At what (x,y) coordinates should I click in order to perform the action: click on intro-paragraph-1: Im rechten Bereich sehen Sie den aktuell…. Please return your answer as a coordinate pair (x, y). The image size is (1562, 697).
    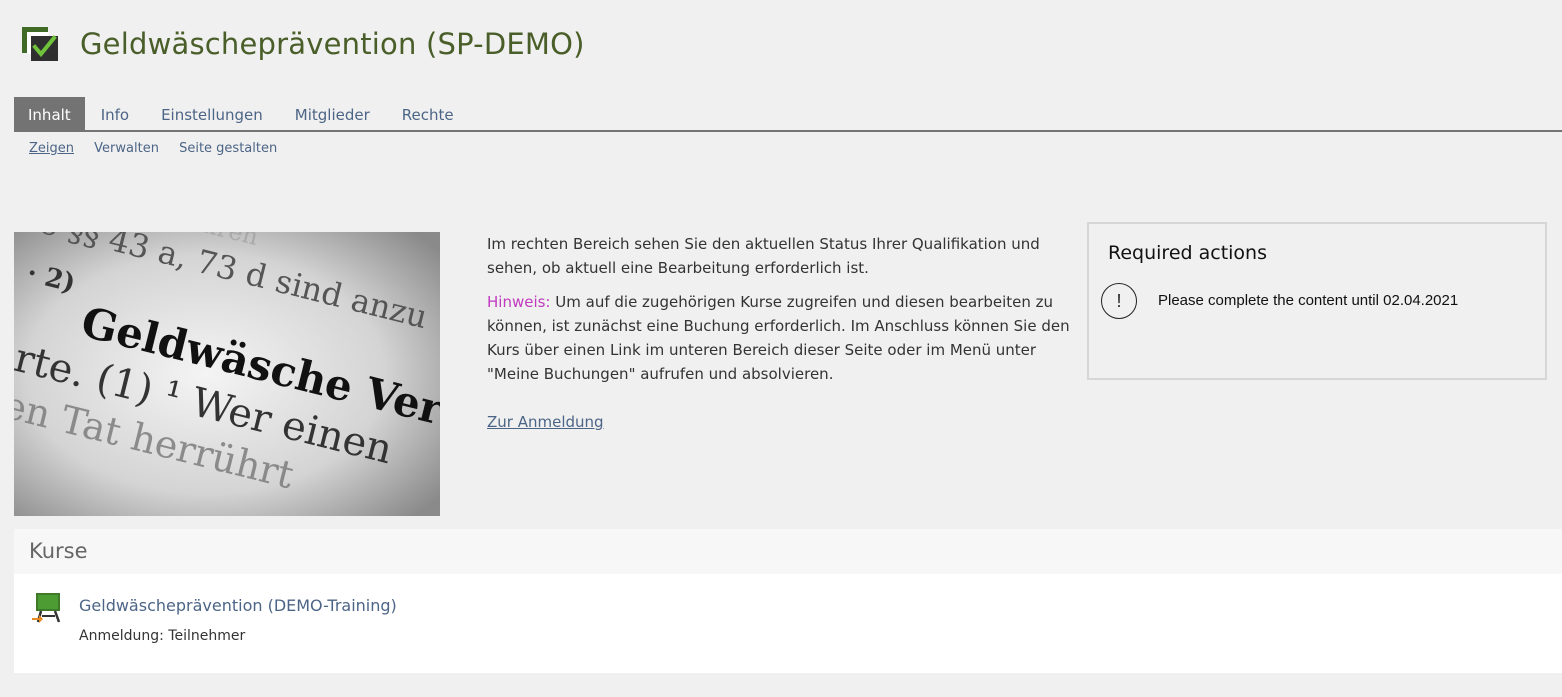
    Looking at the image, I should click on (763, 256).